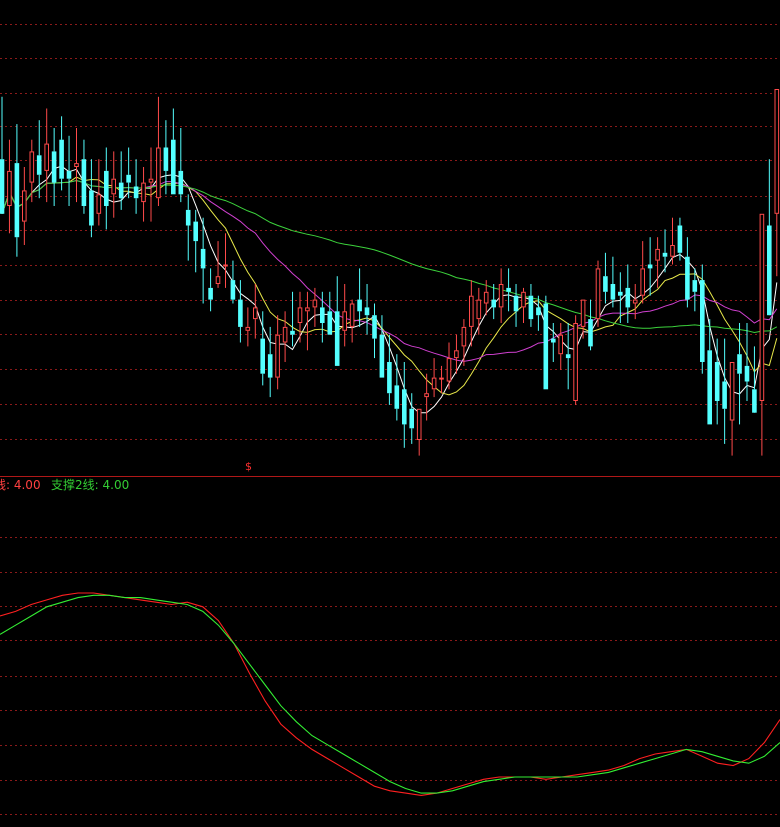  Describe the element at coordinates (90, 485) in the screenshot. I see `support-line-2-label: 支撑2线: 4.00` at that location.